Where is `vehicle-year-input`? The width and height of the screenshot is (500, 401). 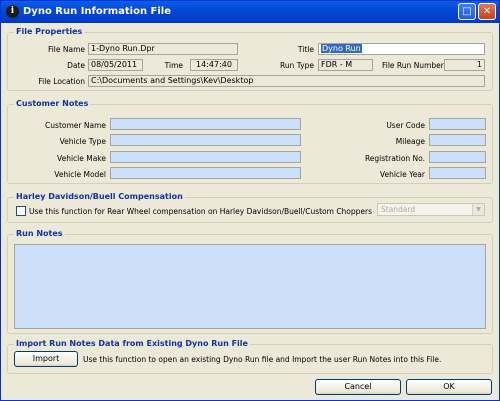 vehicle-year-input is located at coordinates (457, 173).